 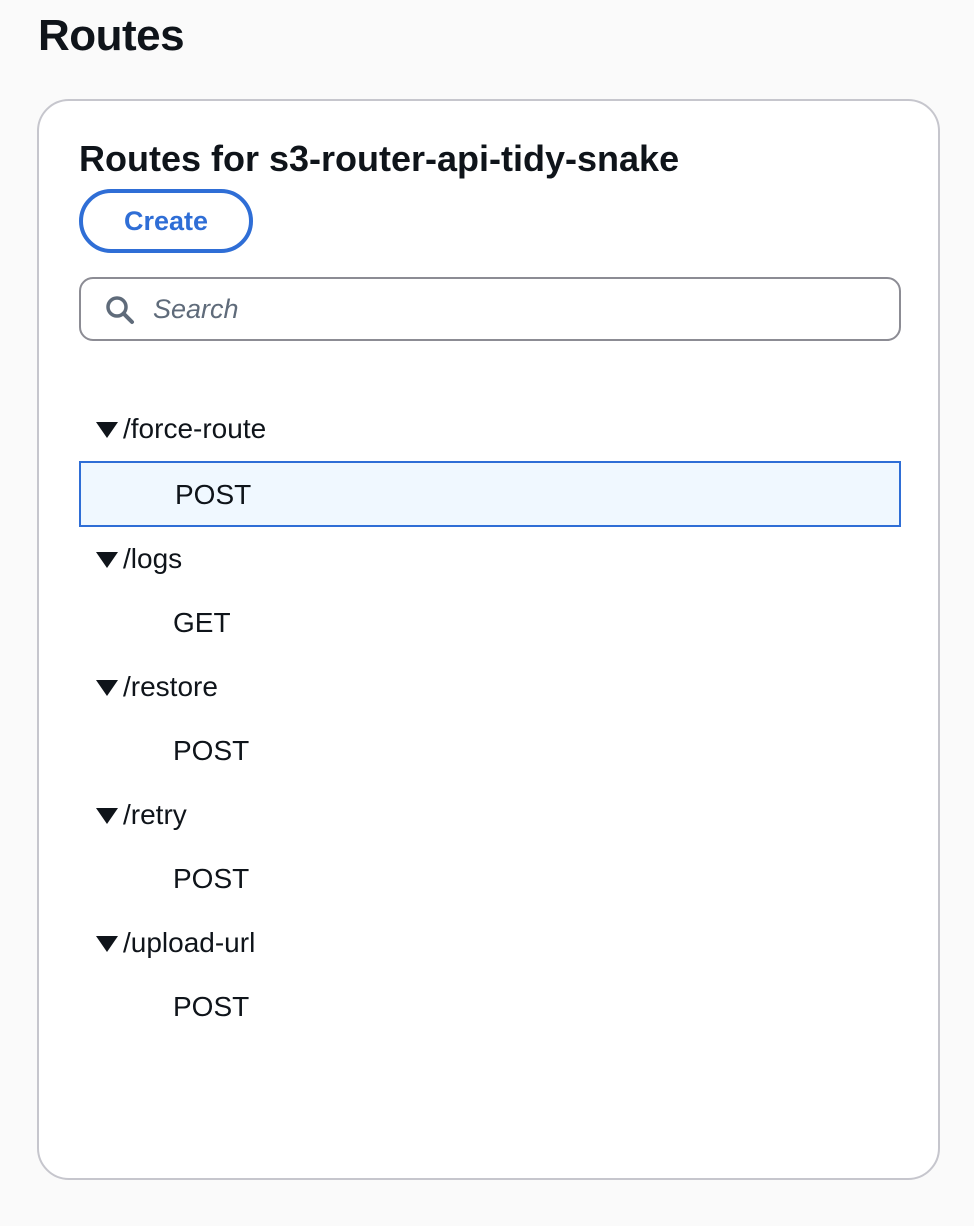 What do you see at coordinates (120, 310) in the screenshot?
I see `search-icon` at bounding box center [120, 310].